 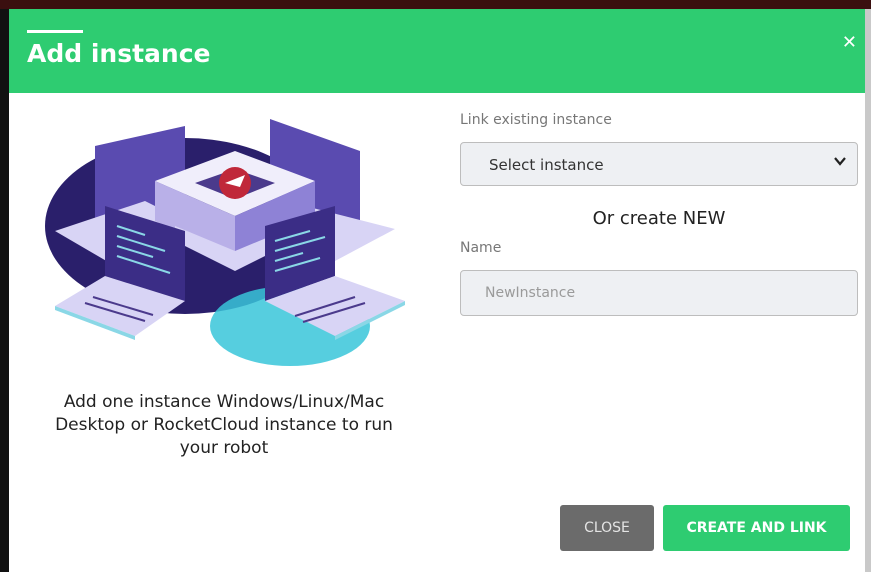 I want to click on create-new-heading: Or create NEW, so click(x=659, y=218).